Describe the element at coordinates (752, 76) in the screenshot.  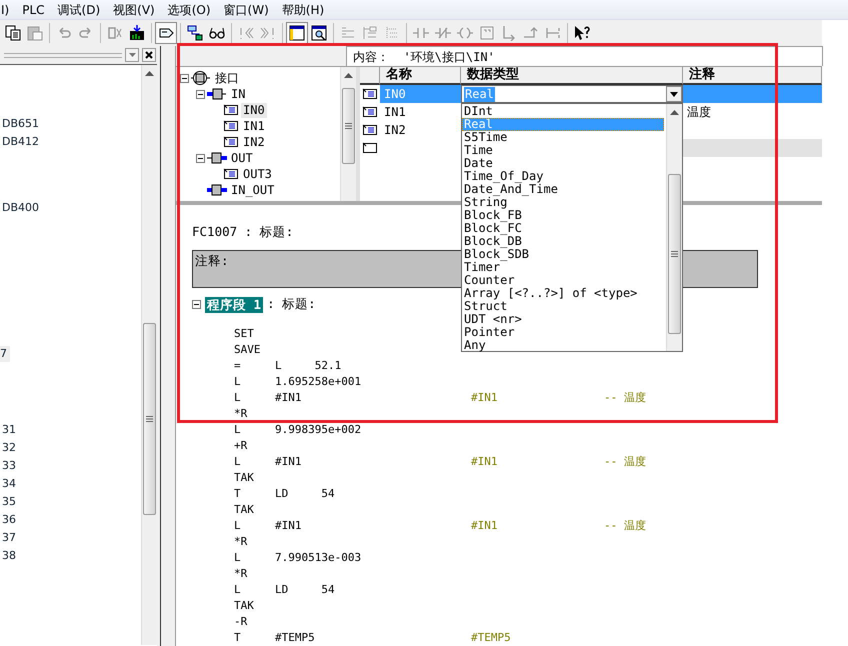
I see `column-header: 注释` at that location.